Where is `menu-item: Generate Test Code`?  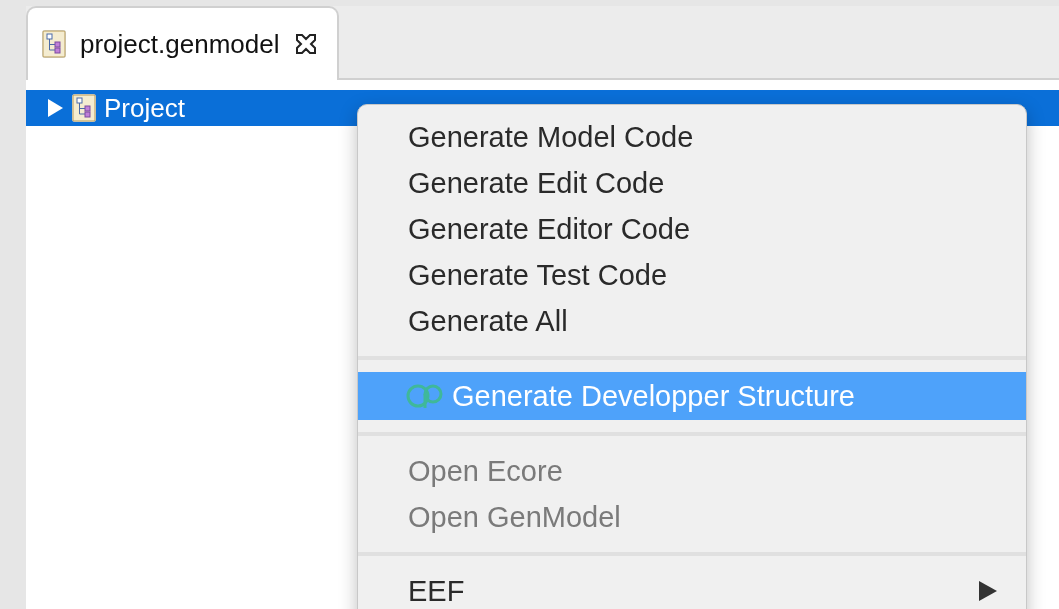 menu-item: Generate Test Code is located at coordinates (692, 275).